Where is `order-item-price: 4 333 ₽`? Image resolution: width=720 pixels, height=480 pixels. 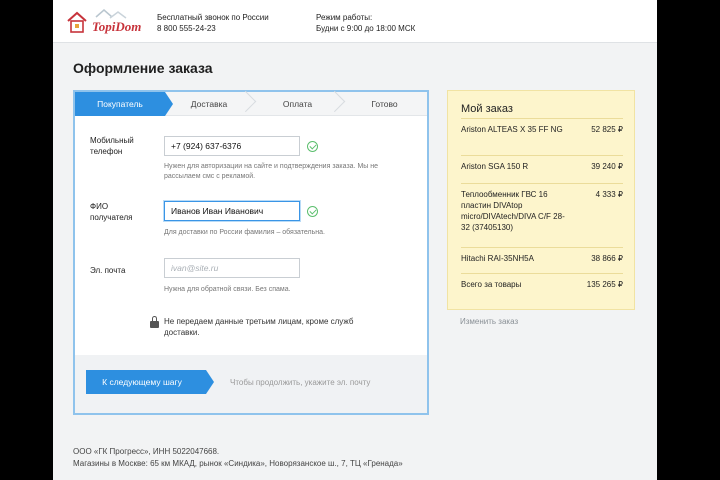 order-item-price: 4 333 ₽ is located at coordinates (609, 194).